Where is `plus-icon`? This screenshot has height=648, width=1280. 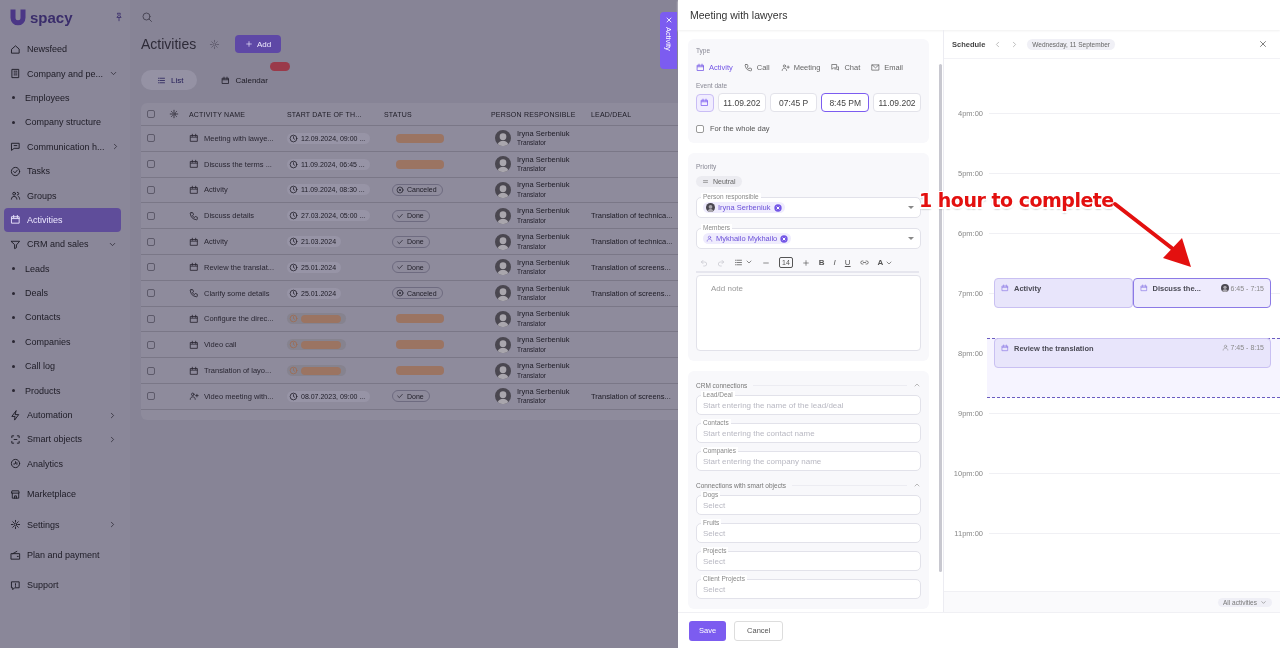
plus-icon is located at coordinates (249, 44).